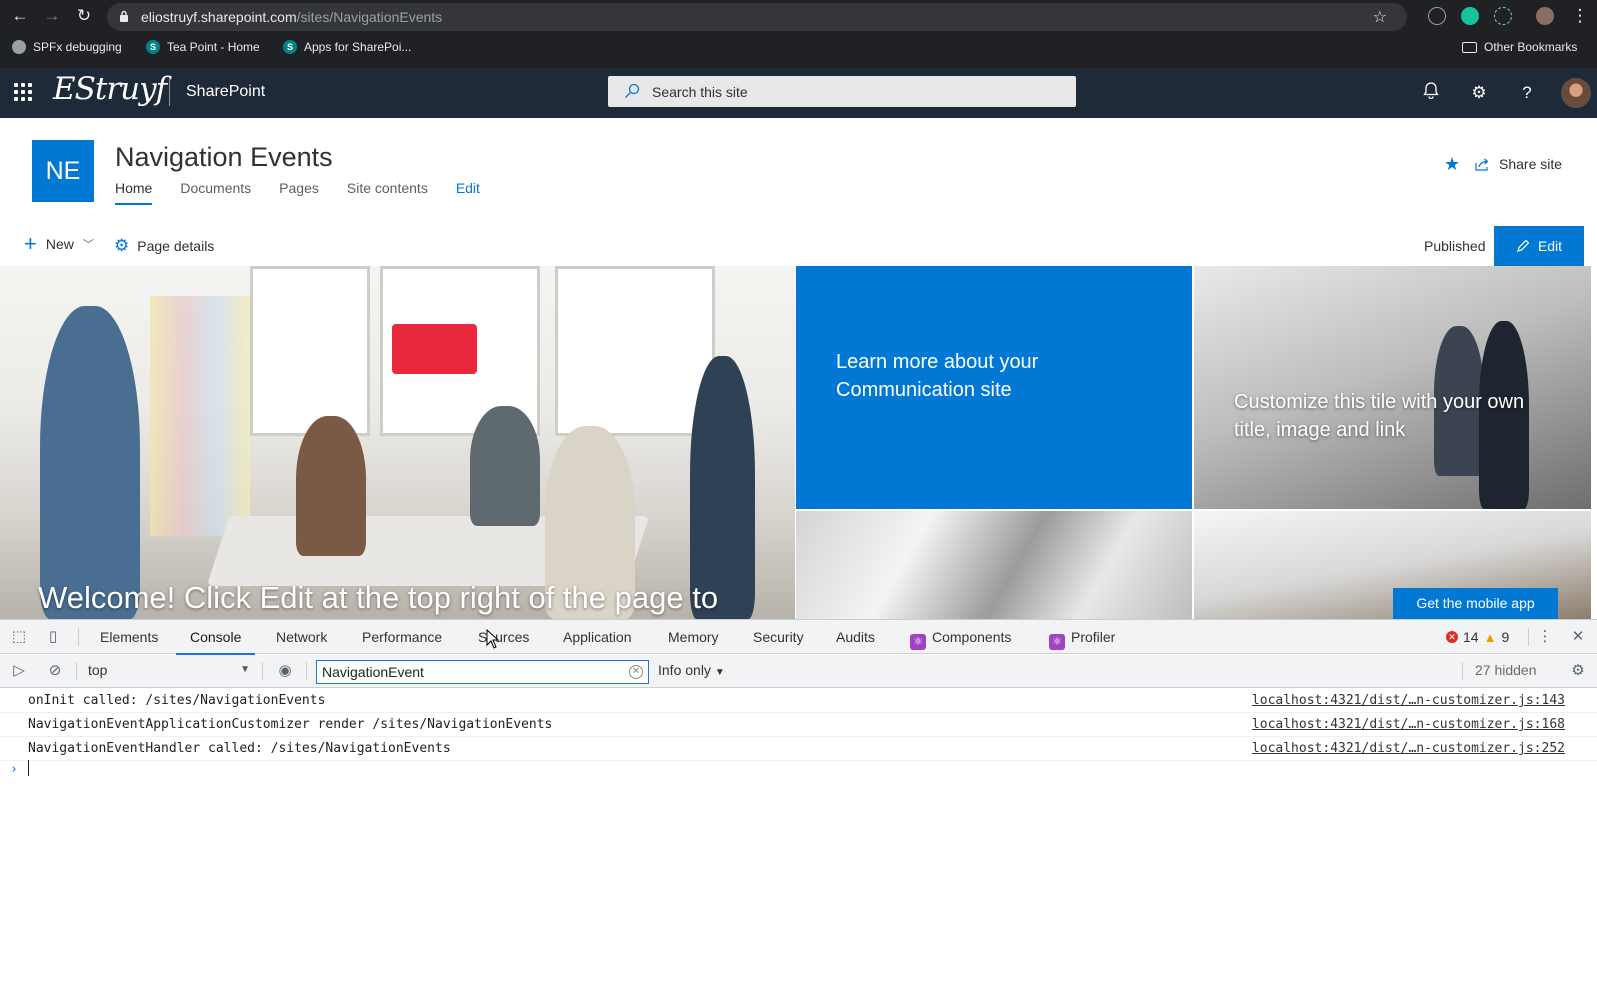 The width and height of the screenshot is (1597, 983). What do you see at coordinates (129, 637) in the screenshot?
I see `tab-elements: Elements` at bounding box center [129, 637].